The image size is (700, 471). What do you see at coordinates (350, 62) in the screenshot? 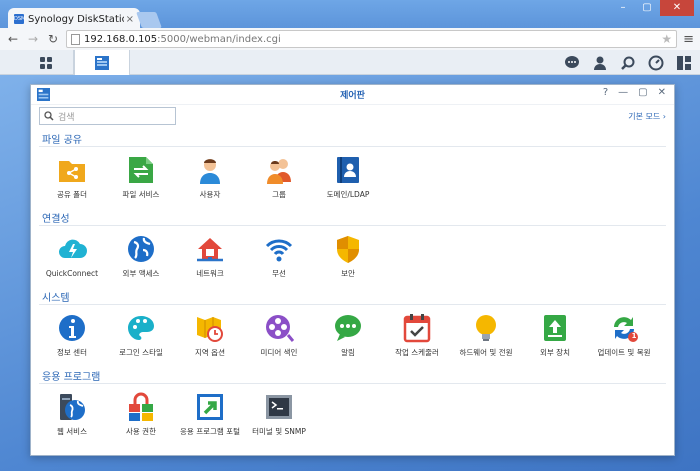
I see `dsm-taskbar` at bounding box center [350, 62].